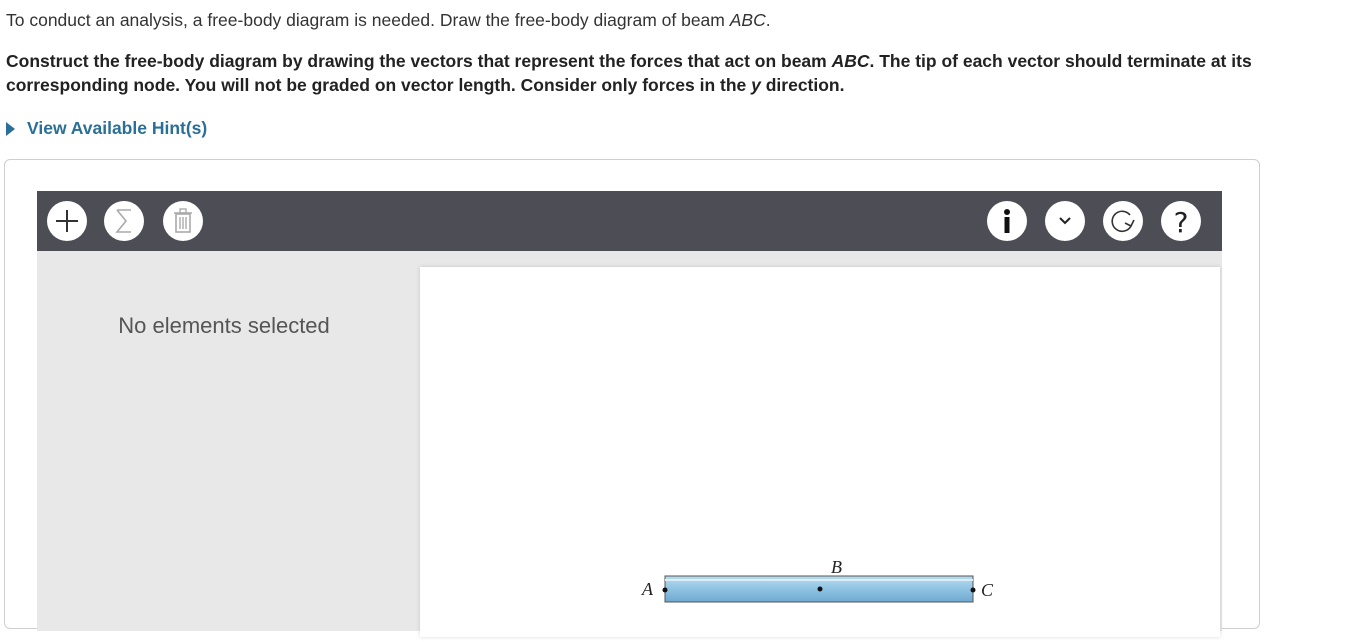 This screenshot has width=1351, height=642. I want to click on reset-button, so click(1123, 221).